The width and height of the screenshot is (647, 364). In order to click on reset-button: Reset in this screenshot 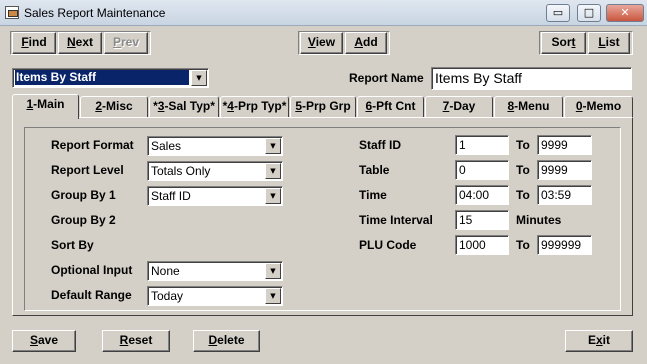, I will do `click(136, 341)`.